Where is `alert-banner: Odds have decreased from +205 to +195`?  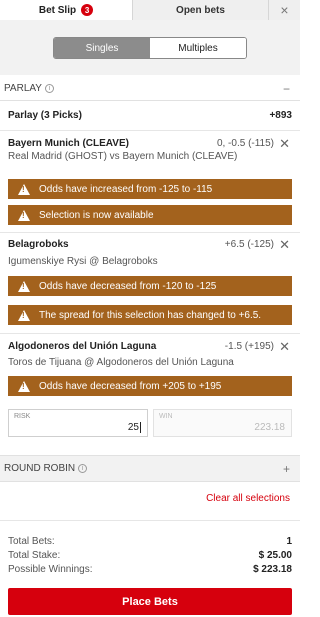
alert-banner: Odds have decreased from +205 to +195 is located at coordinates (150, 386).